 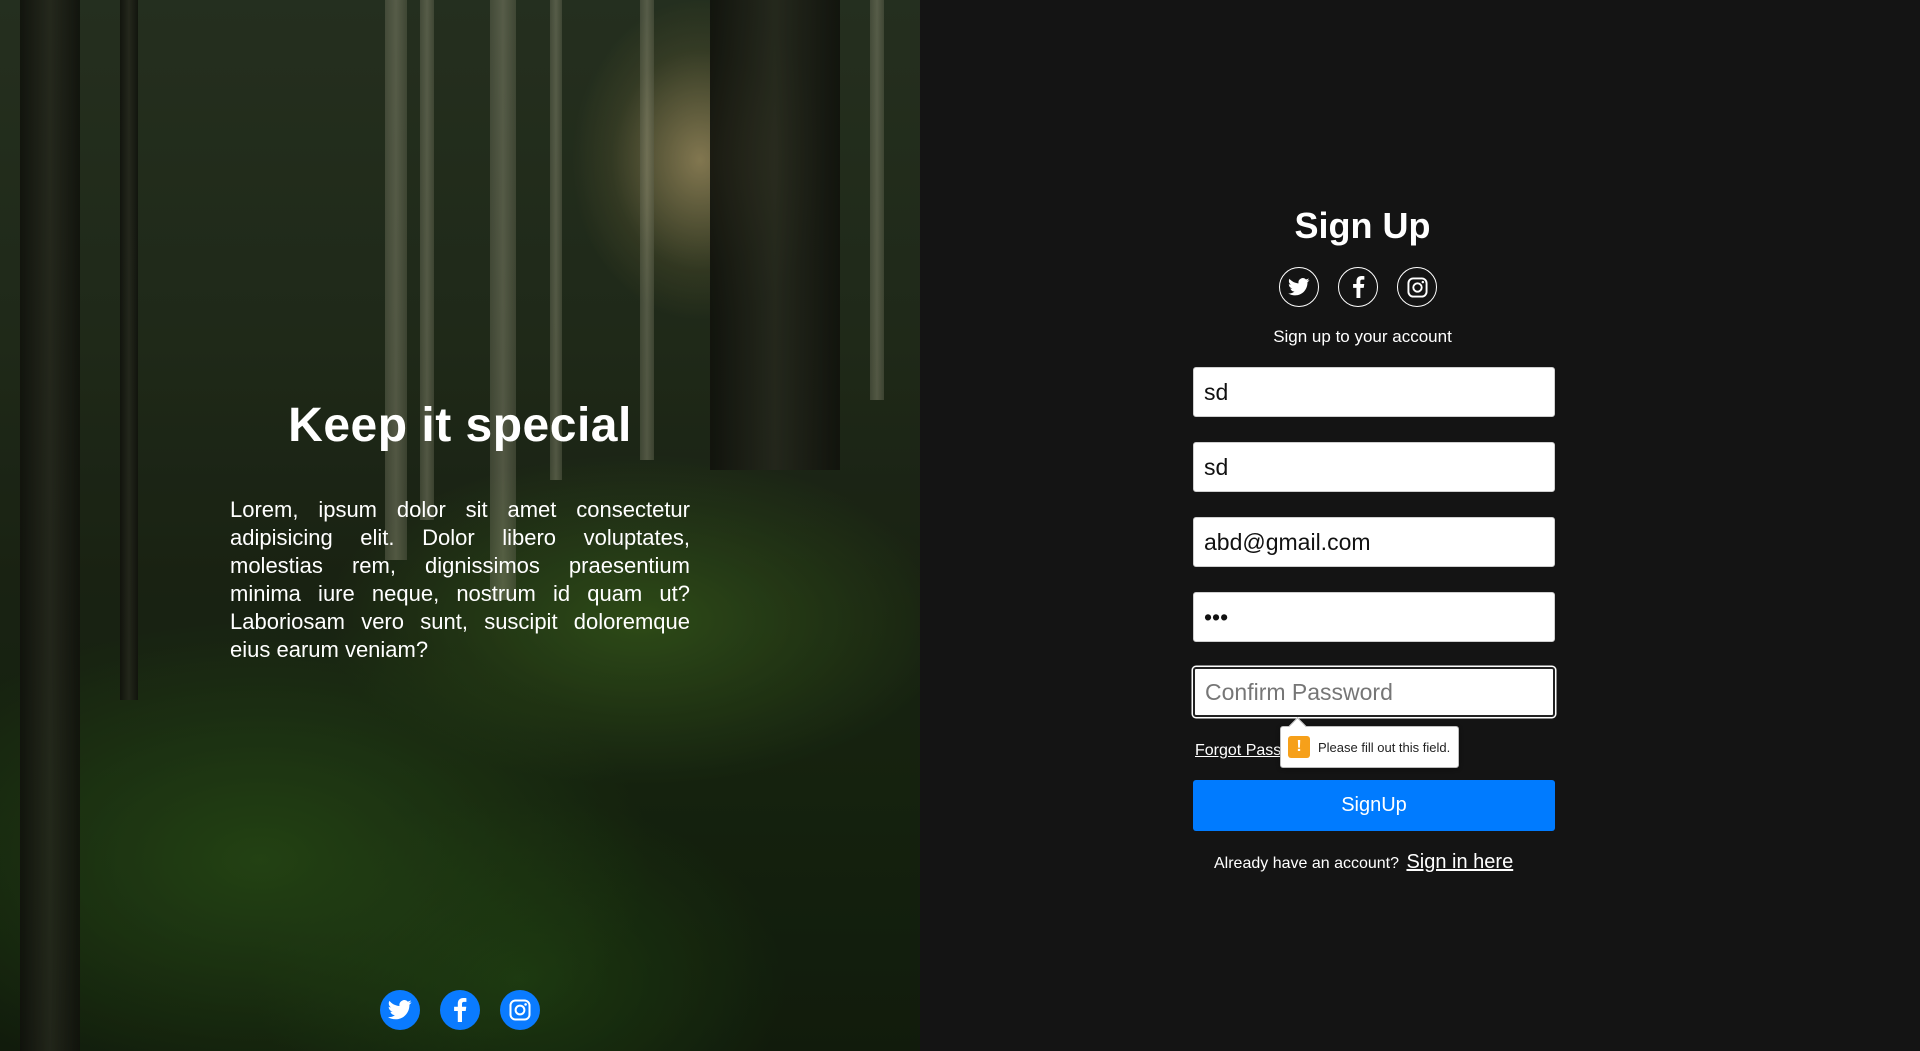 I want to click on form-instagram-icon, so click(x=1417, y=287).